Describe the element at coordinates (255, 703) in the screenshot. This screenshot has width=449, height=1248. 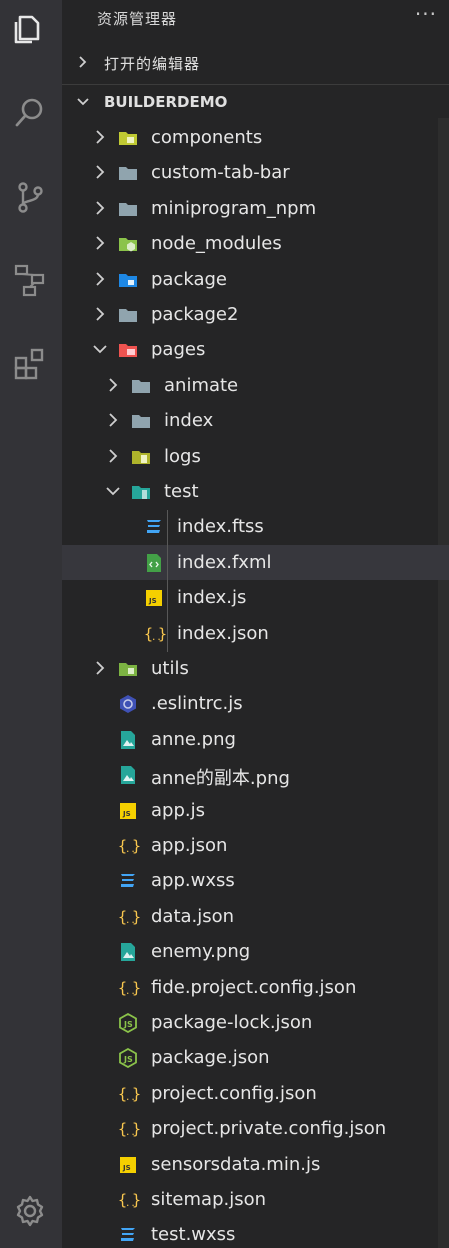
I see `tree-file-row: .eslintrc.js` at that location.